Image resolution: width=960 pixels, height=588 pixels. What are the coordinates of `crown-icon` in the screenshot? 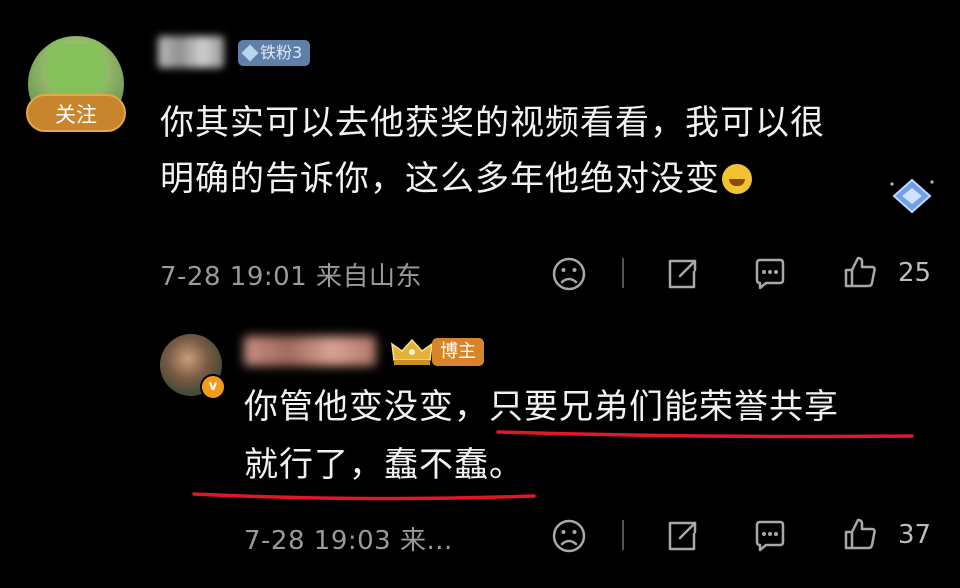 It's located at (412, 351).